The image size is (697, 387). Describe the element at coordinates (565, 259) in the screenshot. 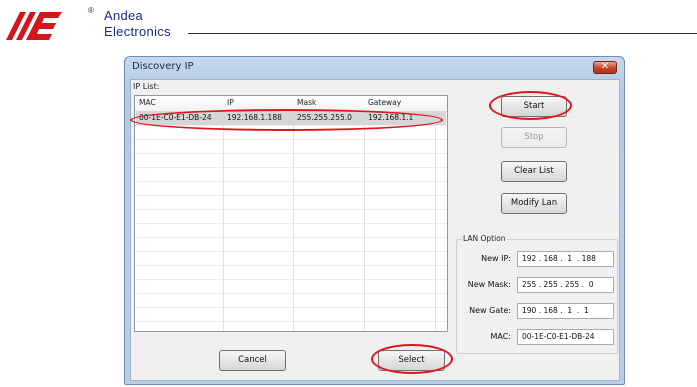

I see `new-ip-field: 192 . 168 . 1 . 188` at that location.